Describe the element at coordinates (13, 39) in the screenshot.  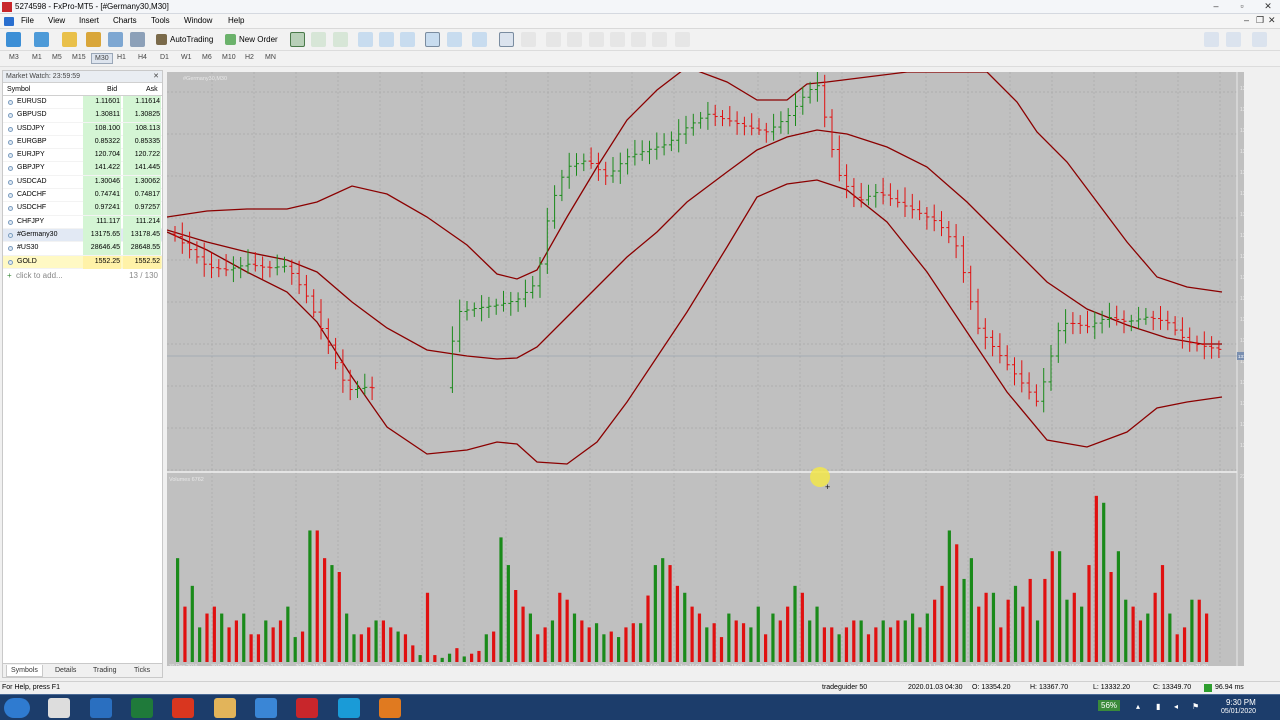
I see `new-chart-icon` at that location.